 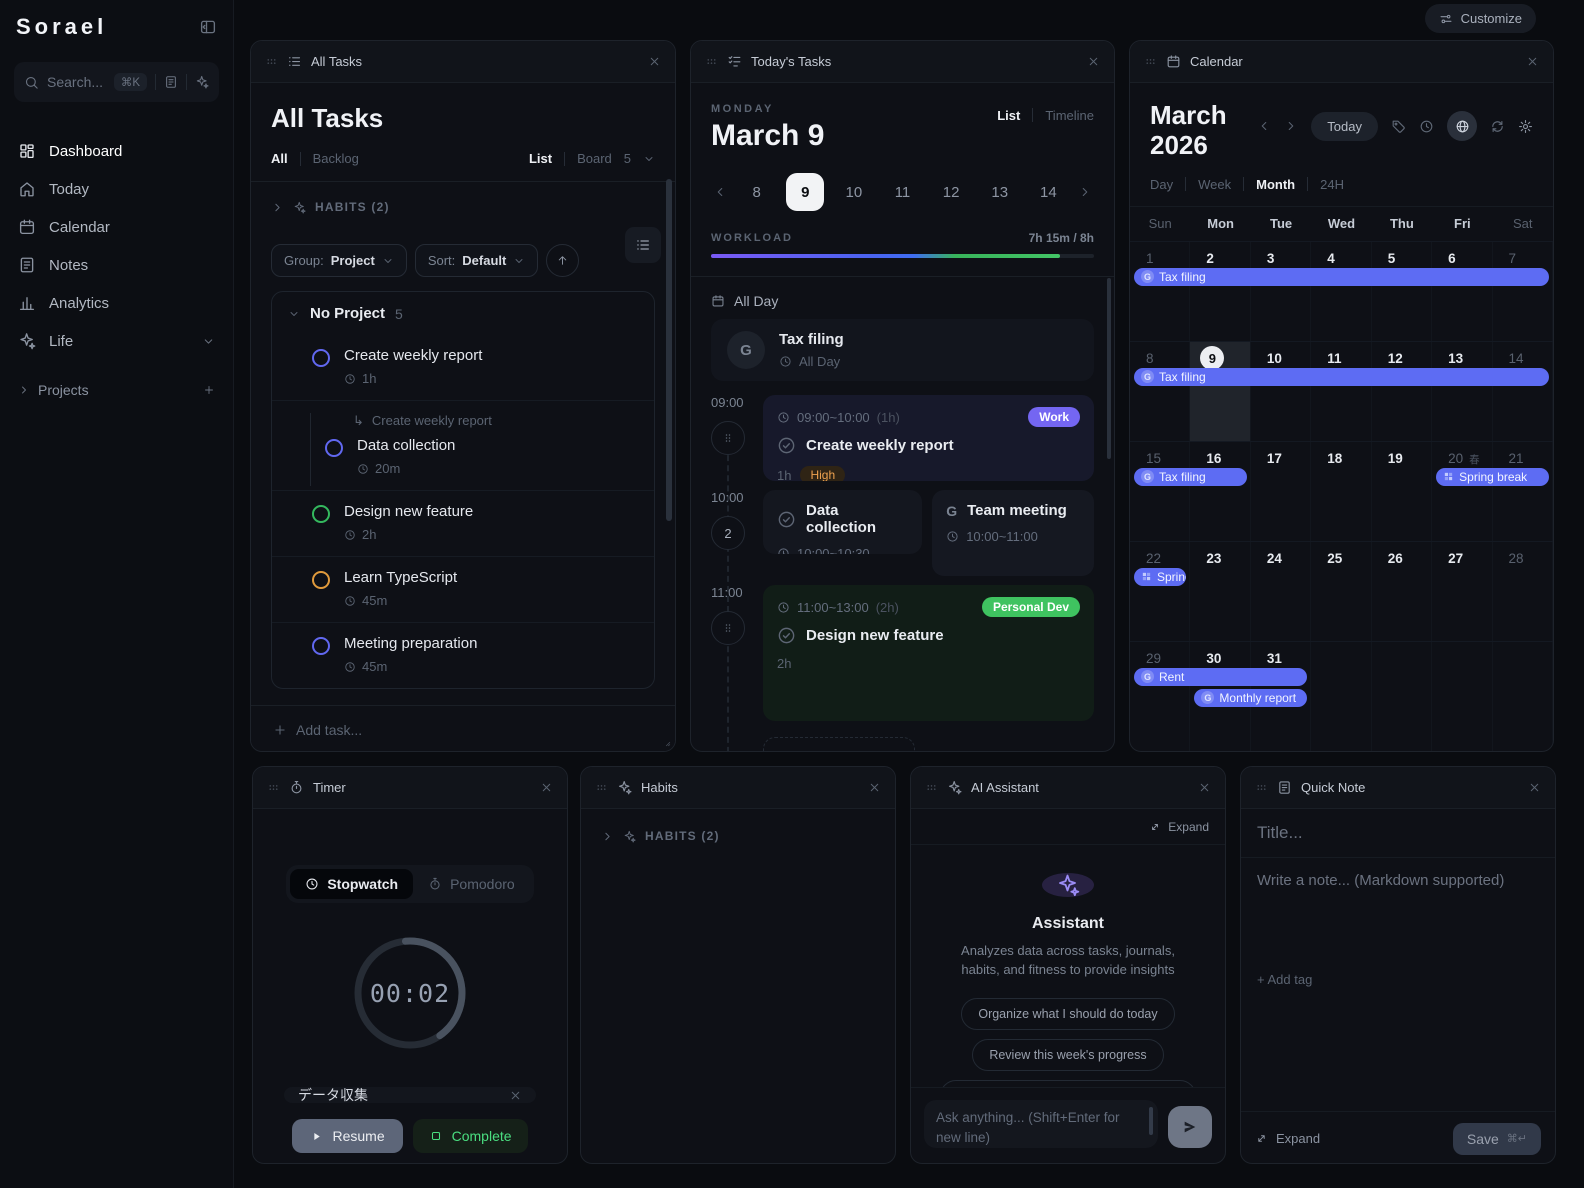 What do you see at coordinates (1341, 591) in the screenshot?
I see `calendar-day: 25` at bounding box center [1341, 591].